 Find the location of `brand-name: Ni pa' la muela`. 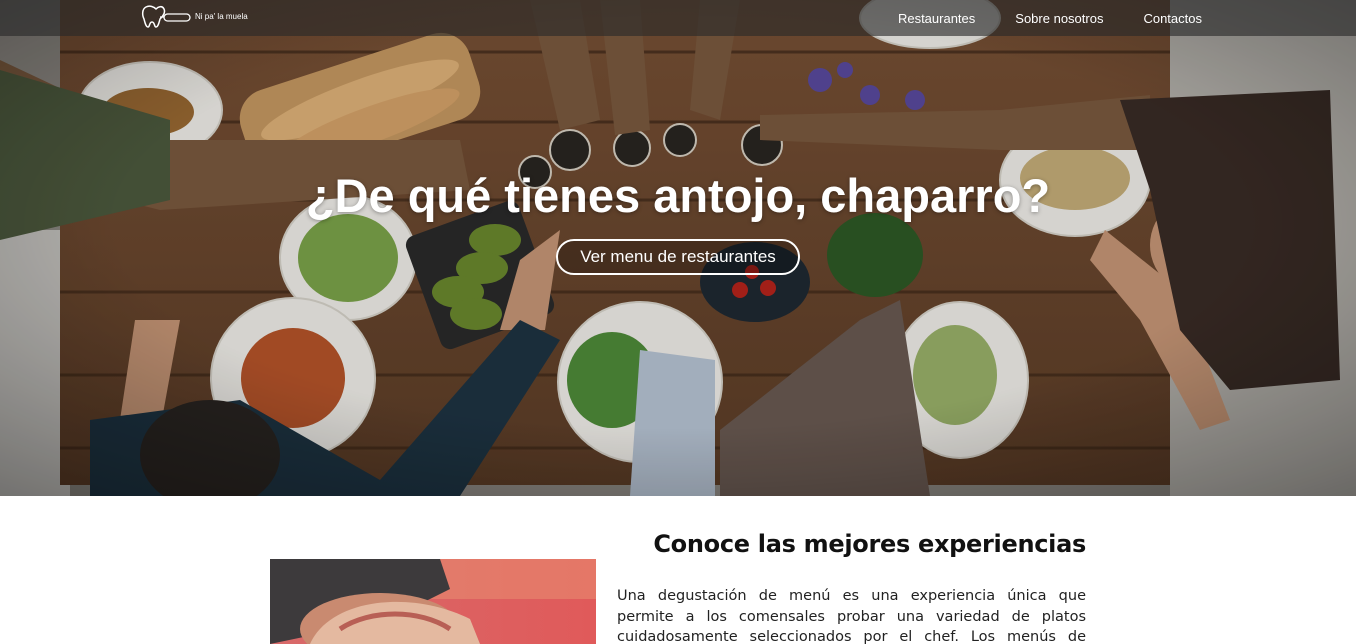

brand-name: Ni pa' la muela is located at coordinates (221, 16).